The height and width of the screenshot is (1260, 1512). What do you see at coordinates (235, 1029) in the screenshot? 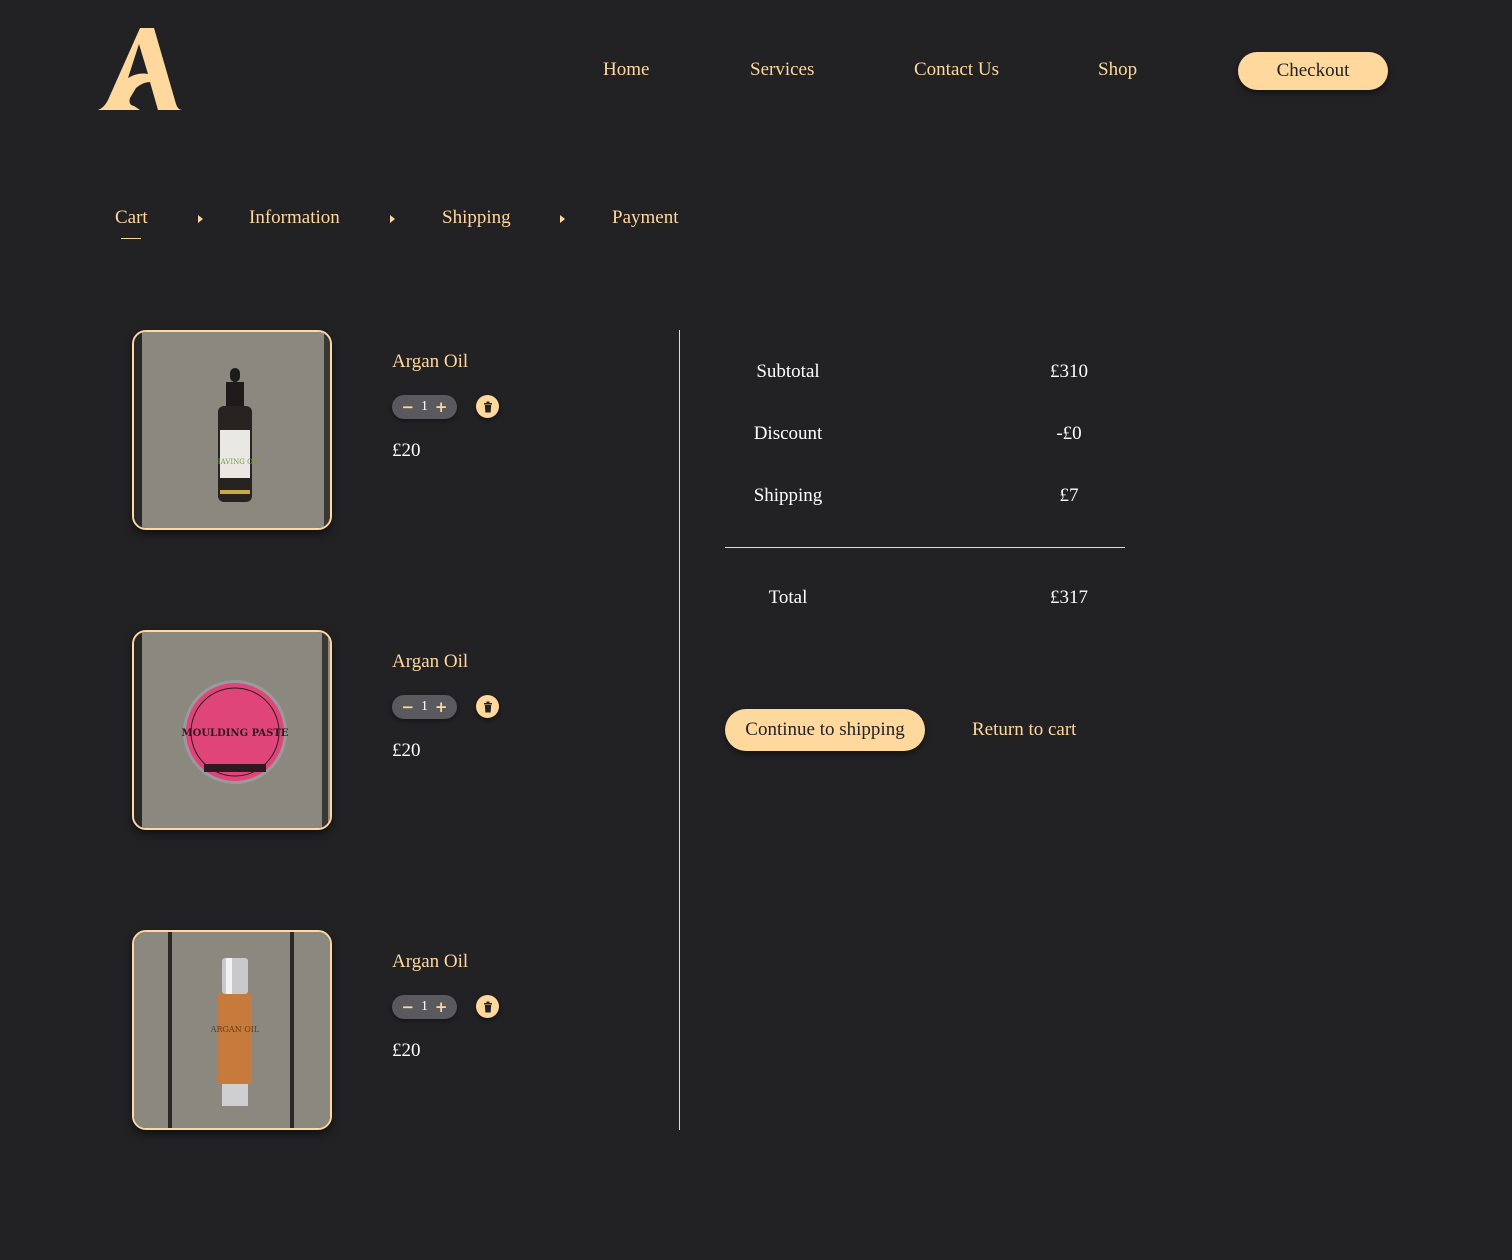
I see `argan-oil-label: ARGAN OIL` at bounding box center [235, 1029].